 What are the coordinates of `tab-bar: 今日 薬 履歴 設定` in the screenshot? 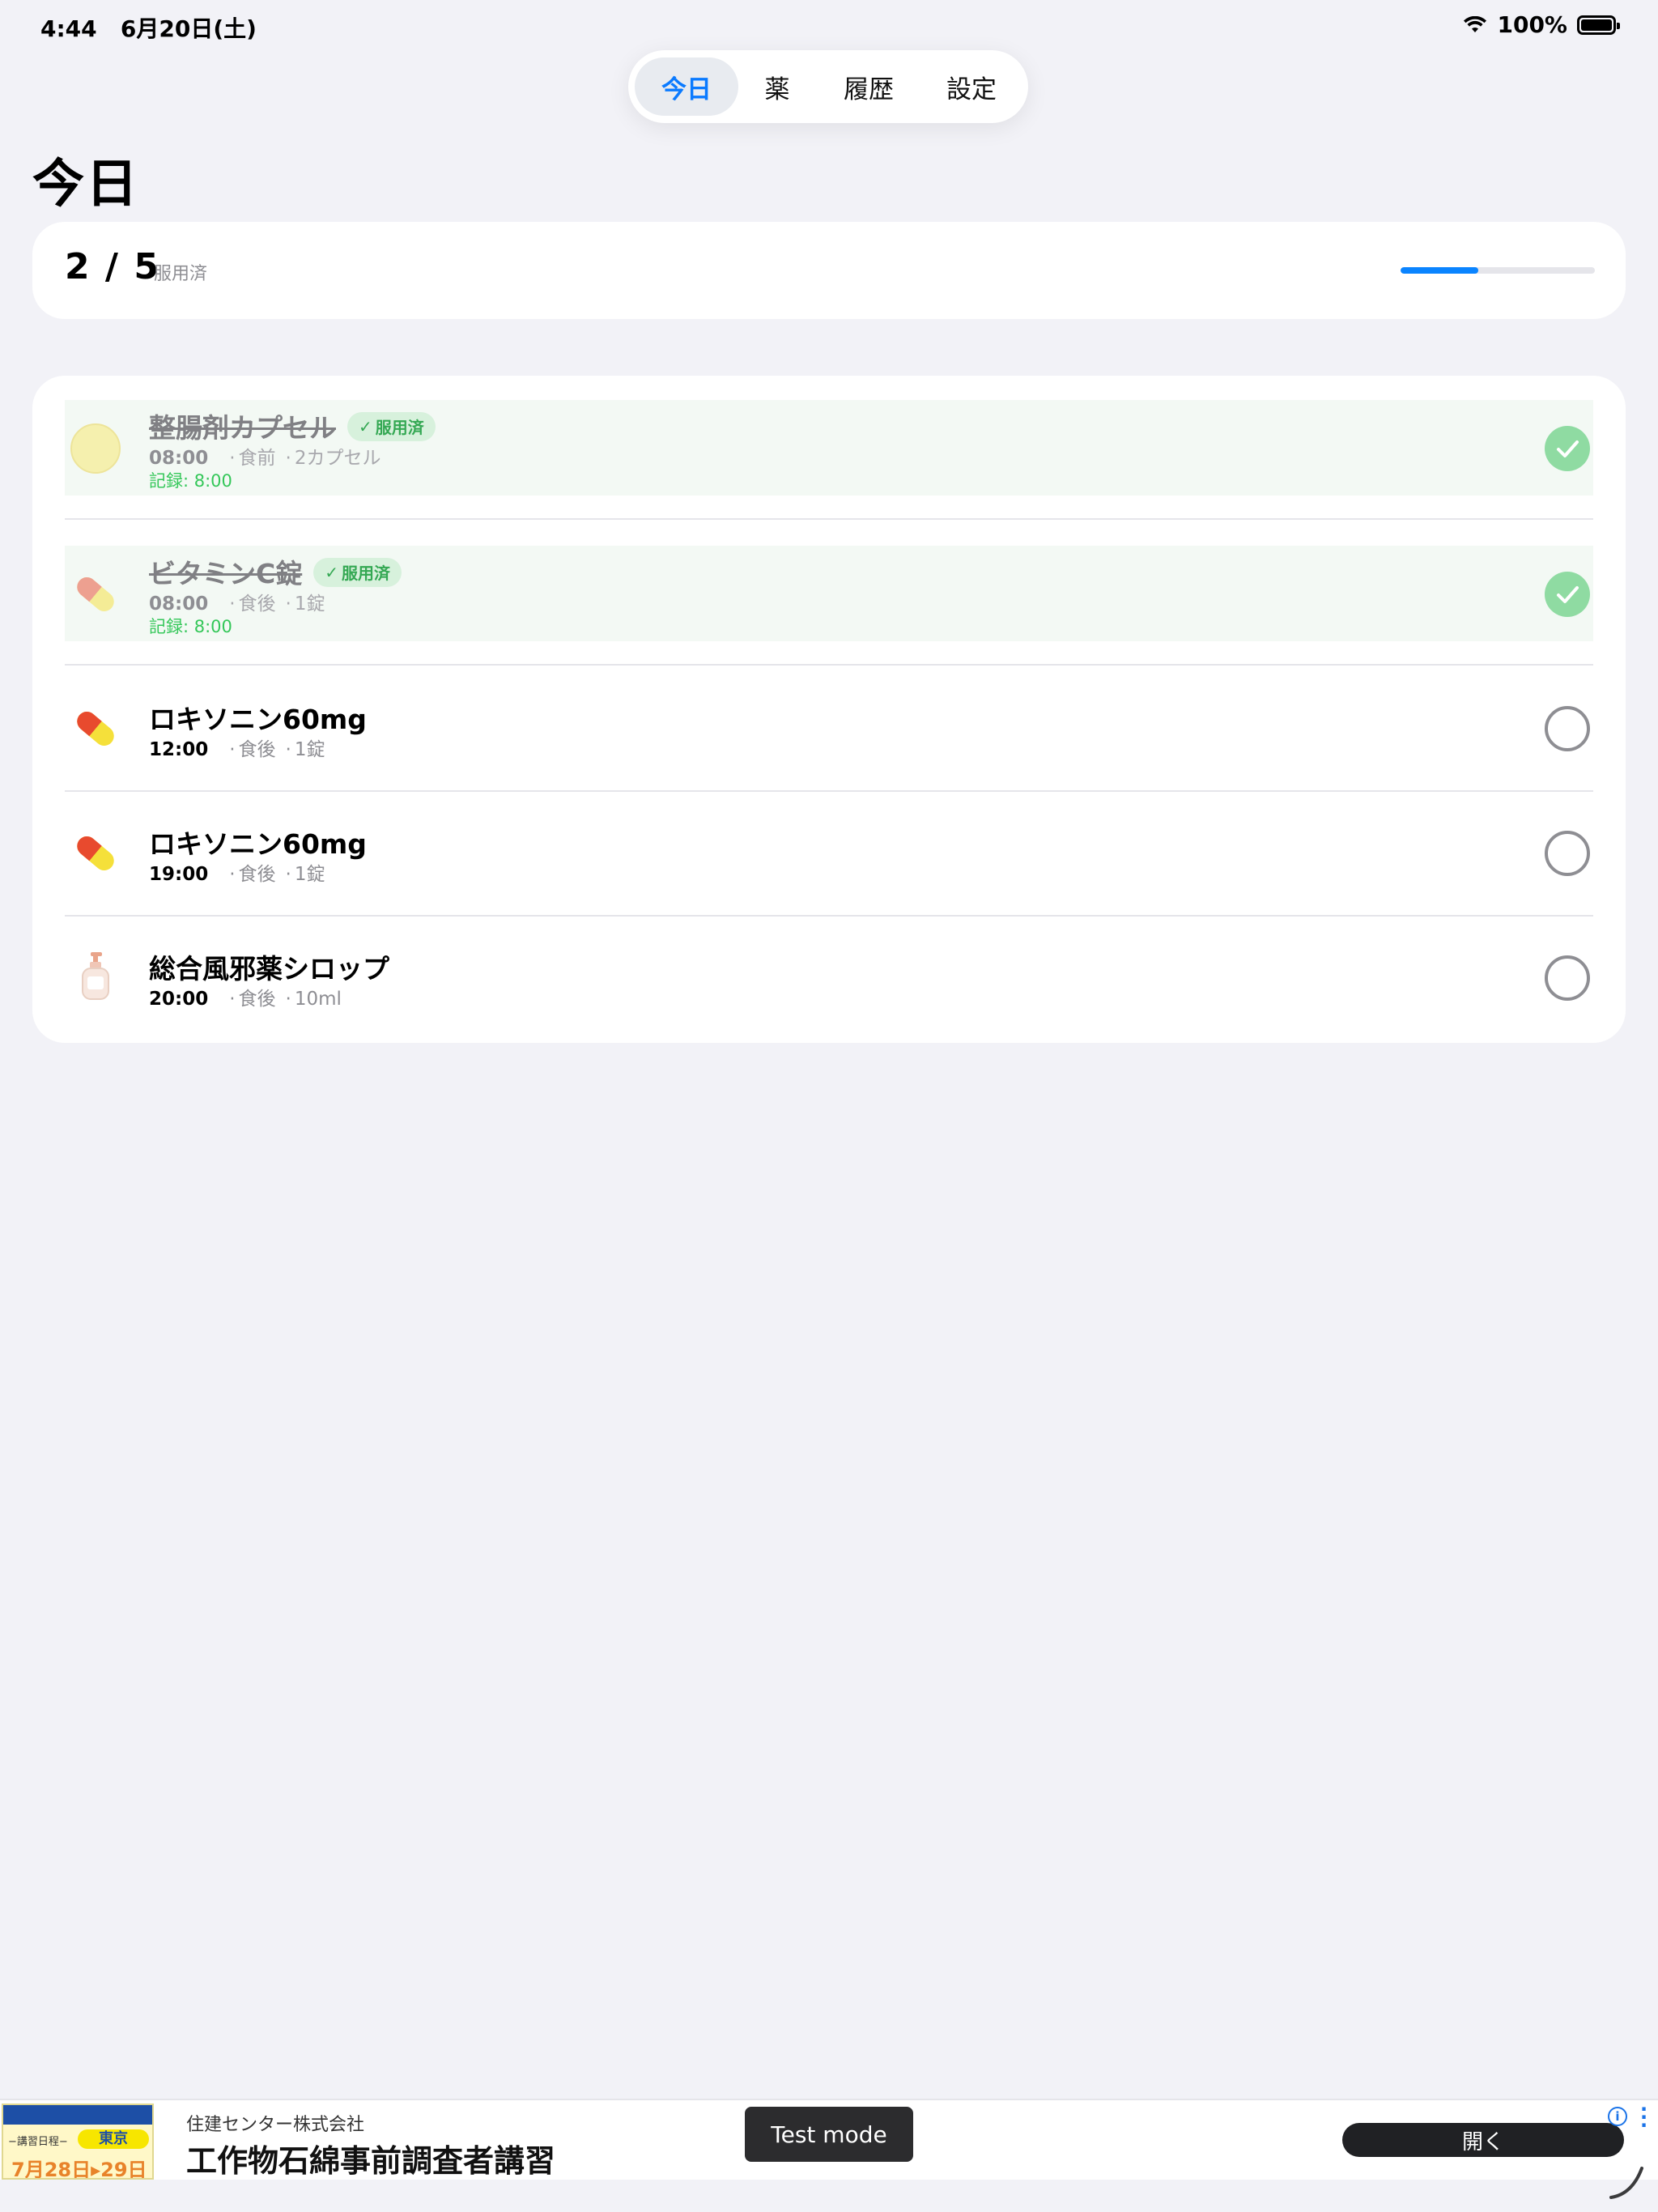 It's located at (828, 87).